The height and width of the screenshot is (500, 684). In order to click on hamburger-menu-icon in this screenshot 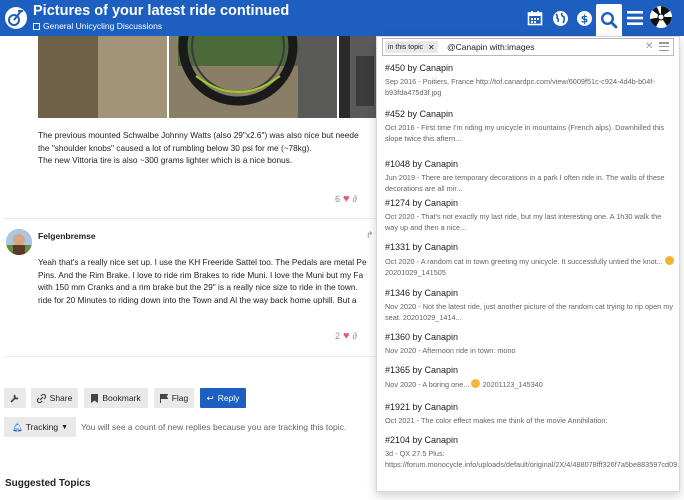, I will do `click(635, 18)`.